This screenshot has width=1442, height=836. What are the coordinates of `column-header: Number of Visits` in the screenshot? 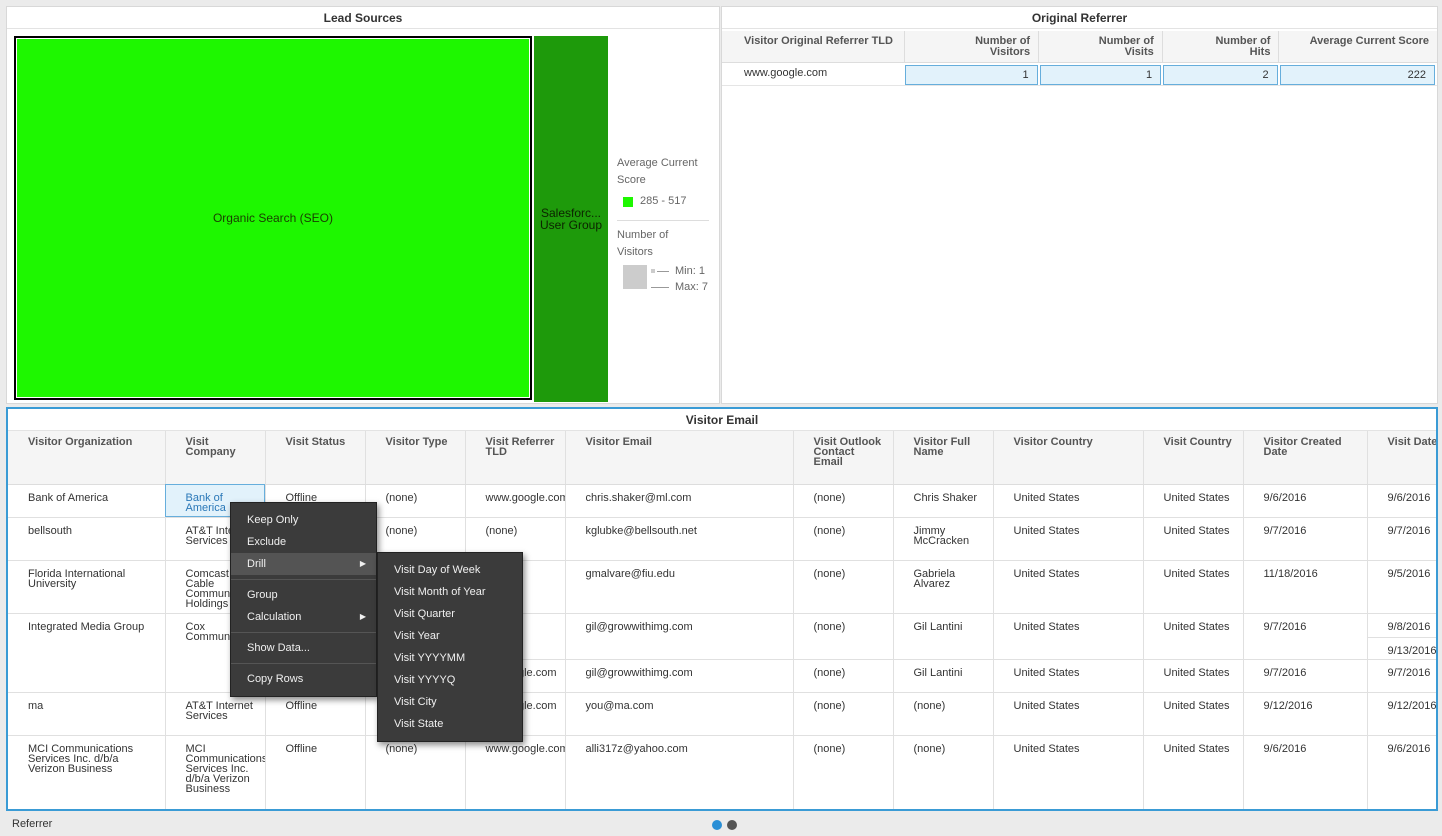 It's located at (1101, 46).